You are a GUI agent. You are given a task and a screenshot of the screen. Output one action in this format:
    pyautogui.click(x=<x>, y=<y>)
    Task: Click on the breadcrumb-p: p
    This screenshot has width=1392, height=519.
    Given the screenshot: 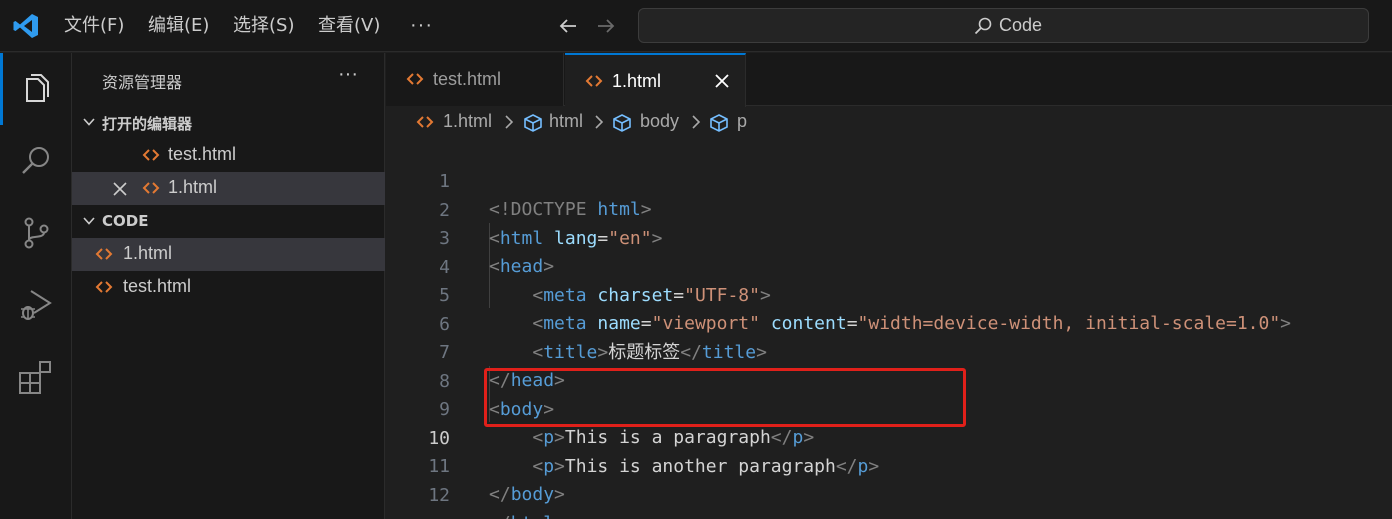 What is the action you would take?
    pyautogui.click(x=742, y=121)
    